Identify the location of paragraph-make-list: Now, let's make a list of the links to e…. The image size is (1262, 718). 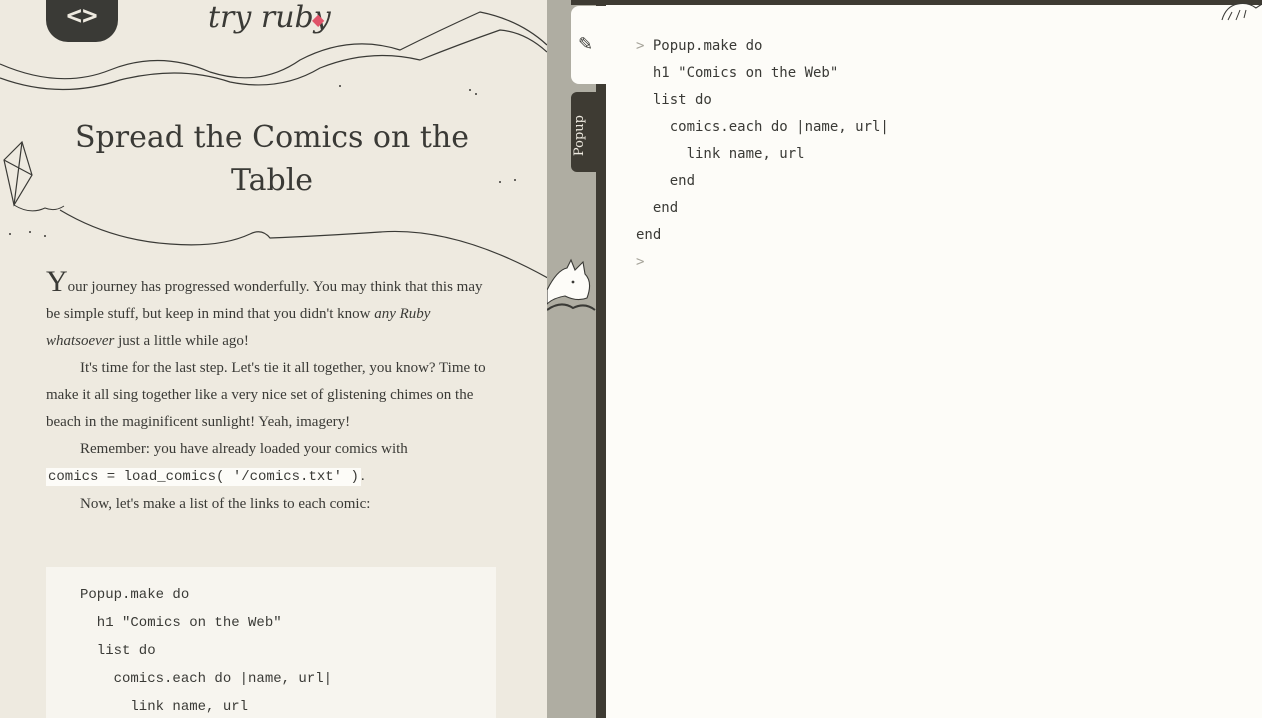
(225, 504).